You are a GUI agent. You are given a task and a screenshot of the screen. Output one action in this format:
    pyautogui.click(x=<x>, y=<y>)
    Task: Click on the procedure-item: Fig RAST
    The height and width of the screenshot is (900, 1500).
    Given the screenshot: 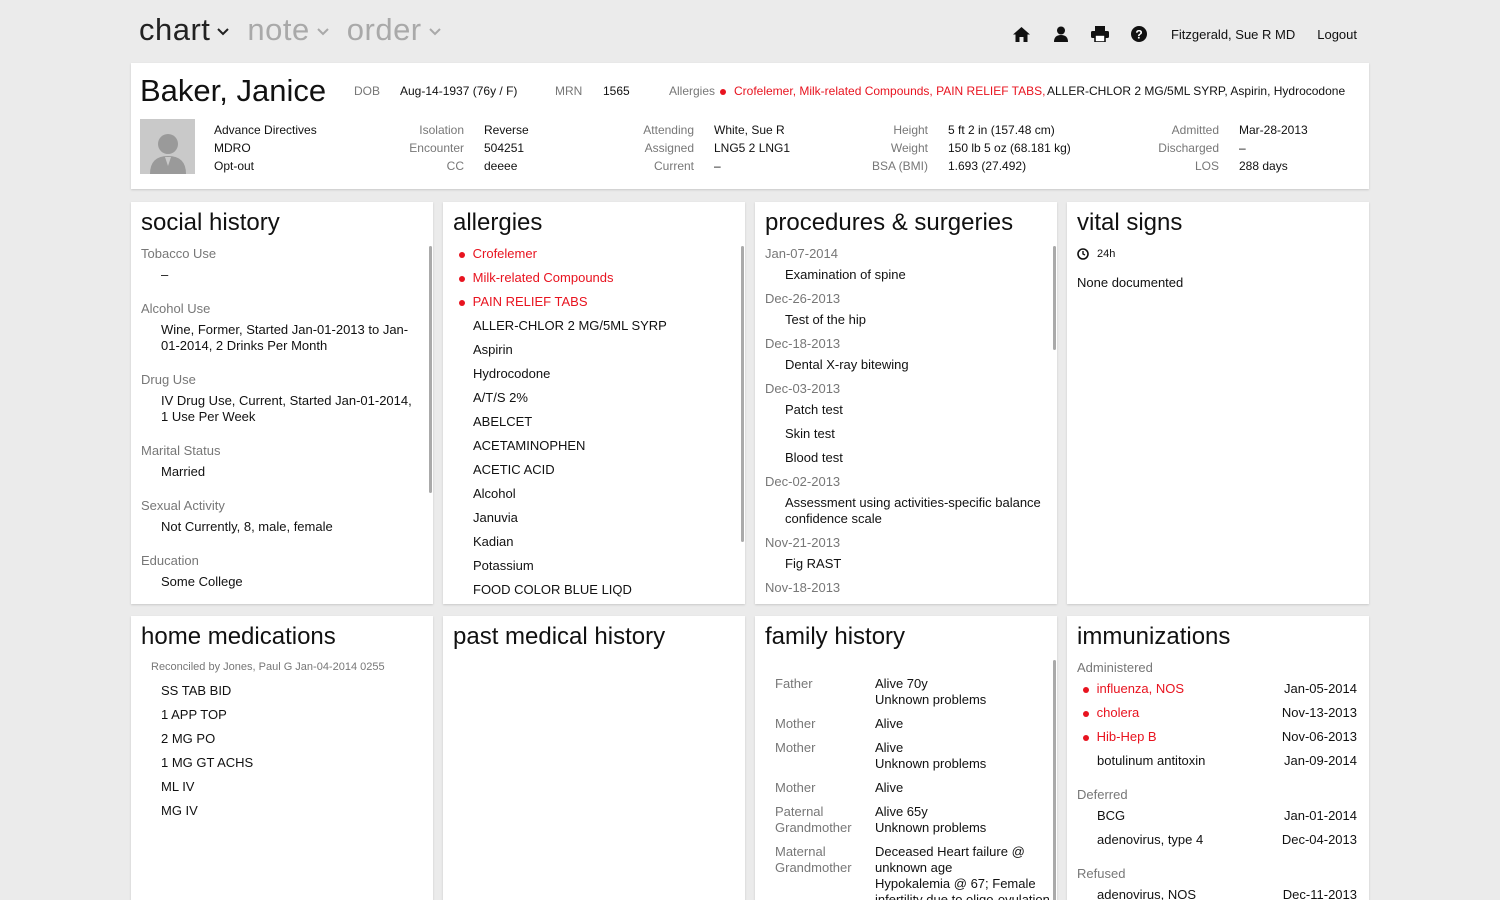 What is the action you would take?
    pyautogui.click(x=813, y=564)
    